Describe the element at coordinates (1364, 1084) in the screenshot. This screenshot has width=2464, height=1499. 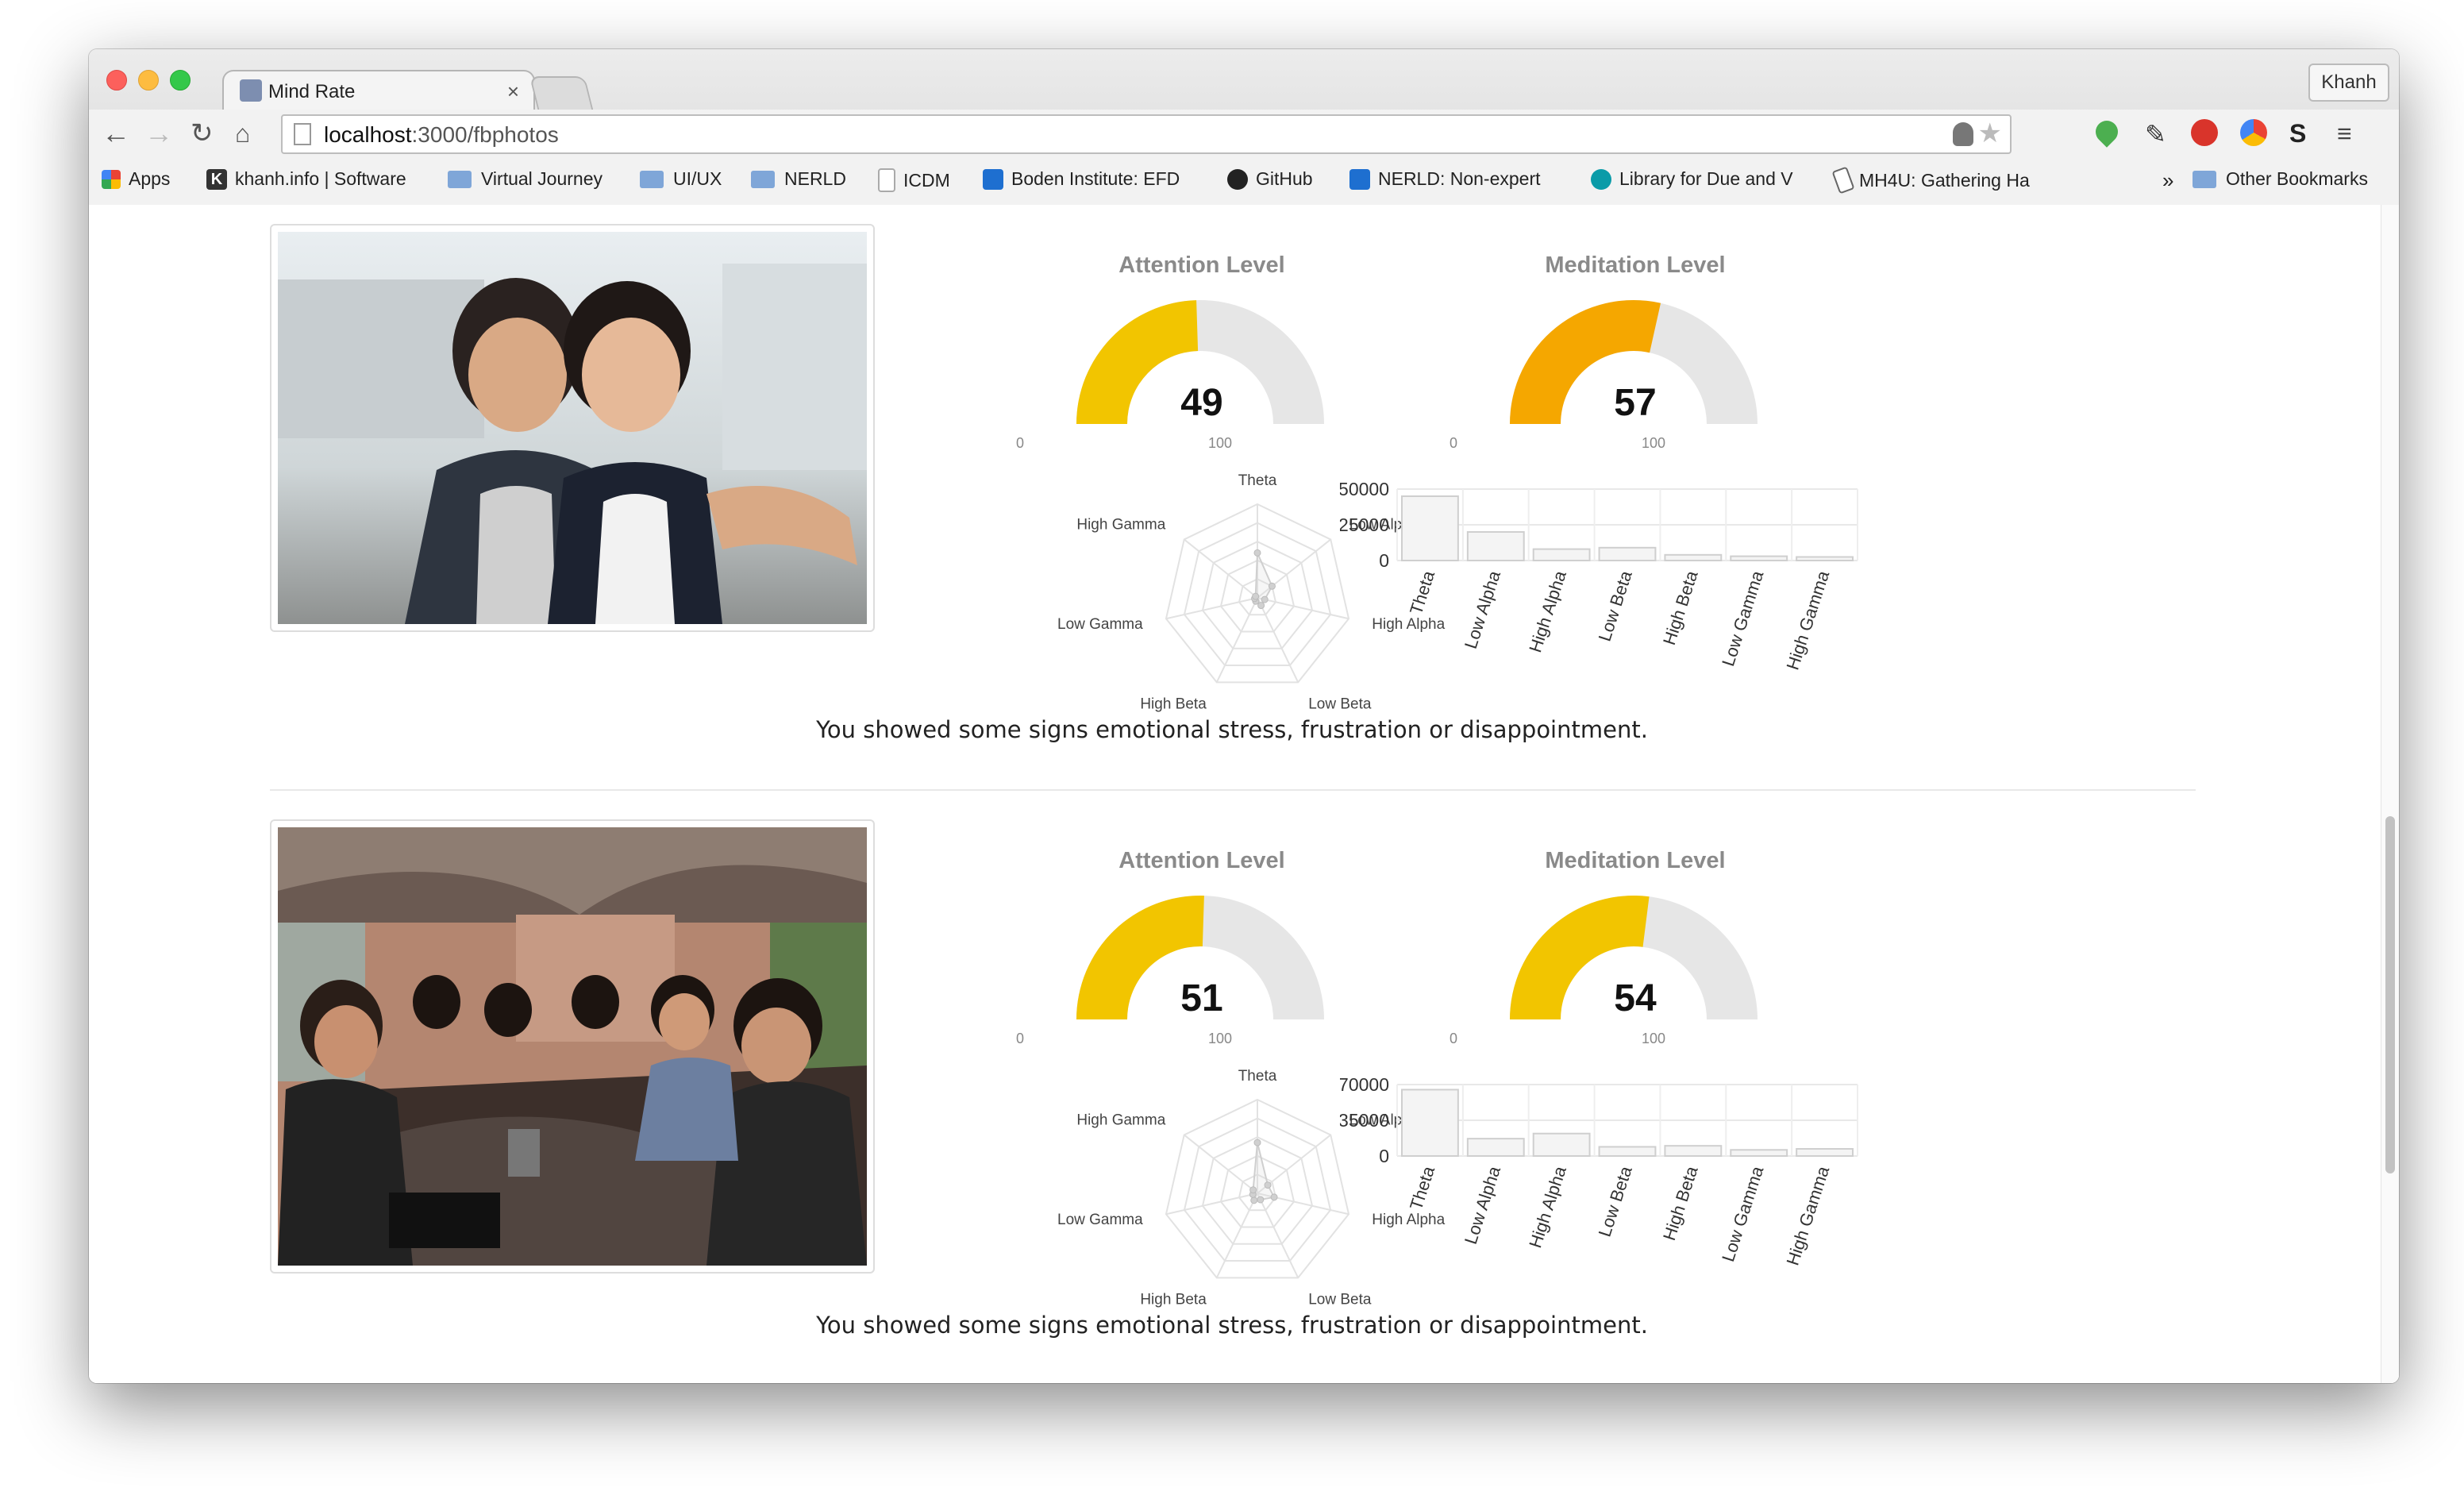
I see `bar-y-tick: 70000` at that location.